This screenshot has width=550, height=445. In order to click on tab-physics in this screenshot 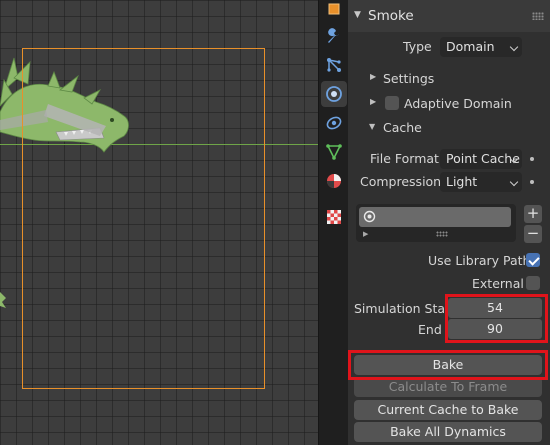, I will do `click(334, 94)`.